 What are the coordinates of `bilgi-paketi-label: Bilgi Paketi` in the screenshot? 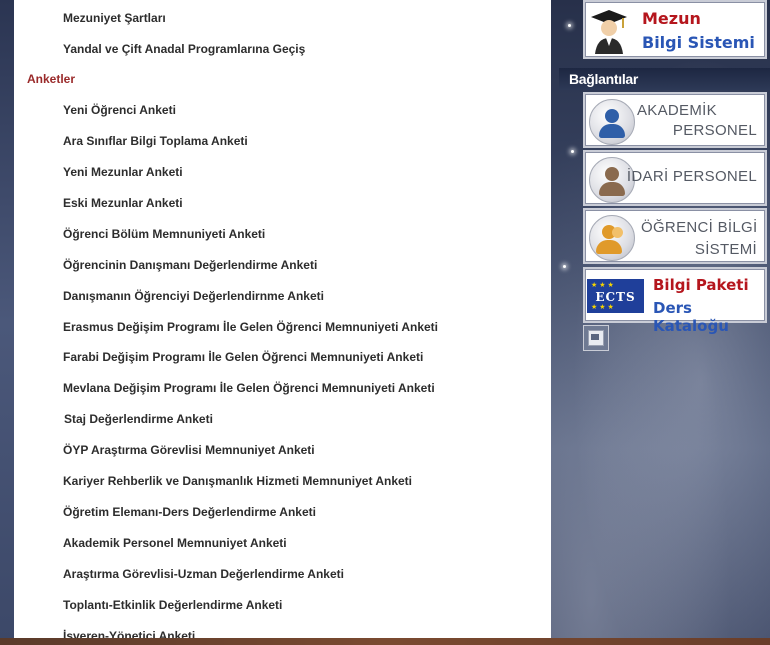 It's located at (701, 285).